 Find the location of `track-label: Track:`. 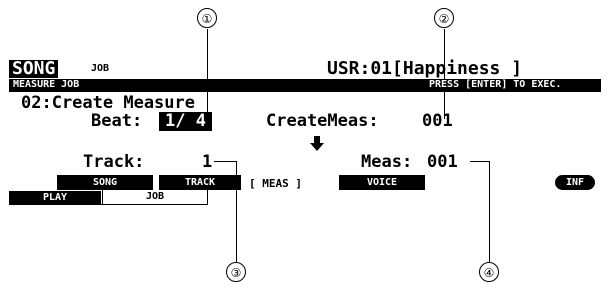

track-label: Track: is located at coordinates (114, 162).